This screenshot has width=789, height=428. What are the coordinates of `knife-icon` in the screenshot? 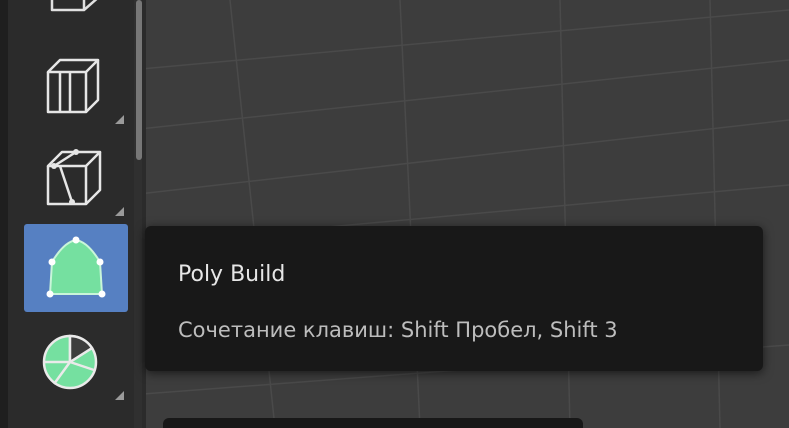 It's located at (74, 177).